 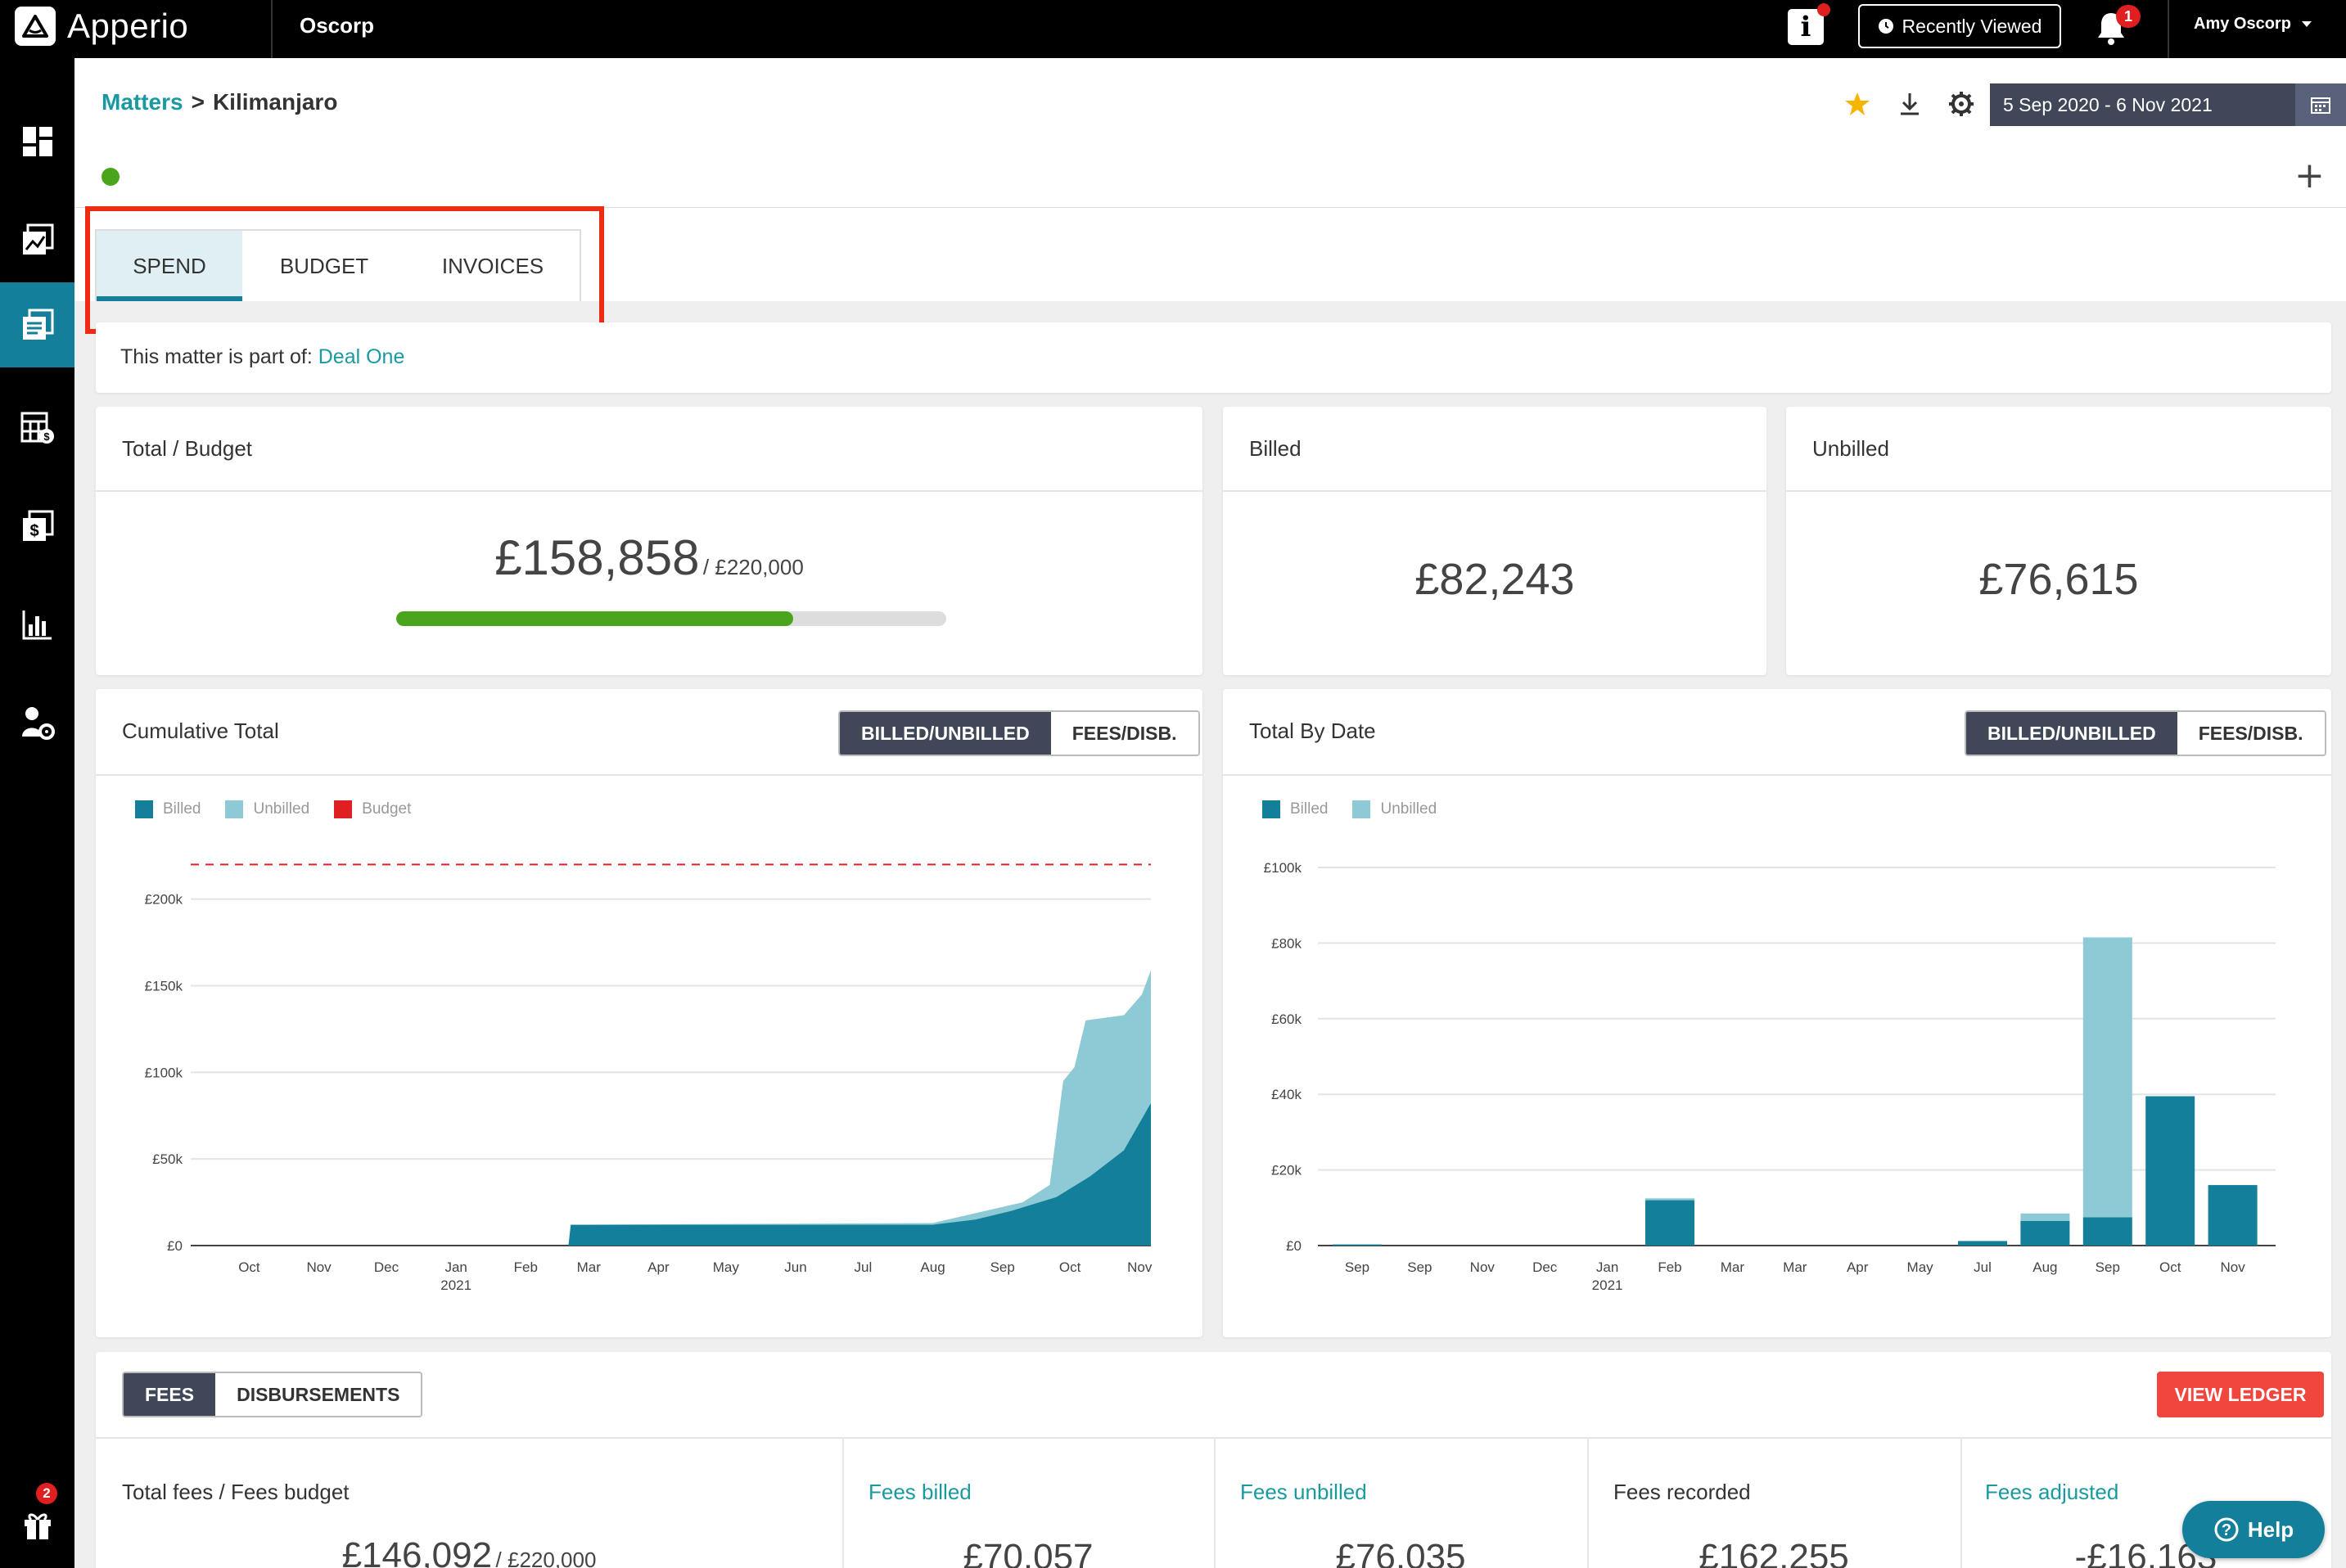 I want to click on question-icon: ?, so click(x=2226, y=1529).